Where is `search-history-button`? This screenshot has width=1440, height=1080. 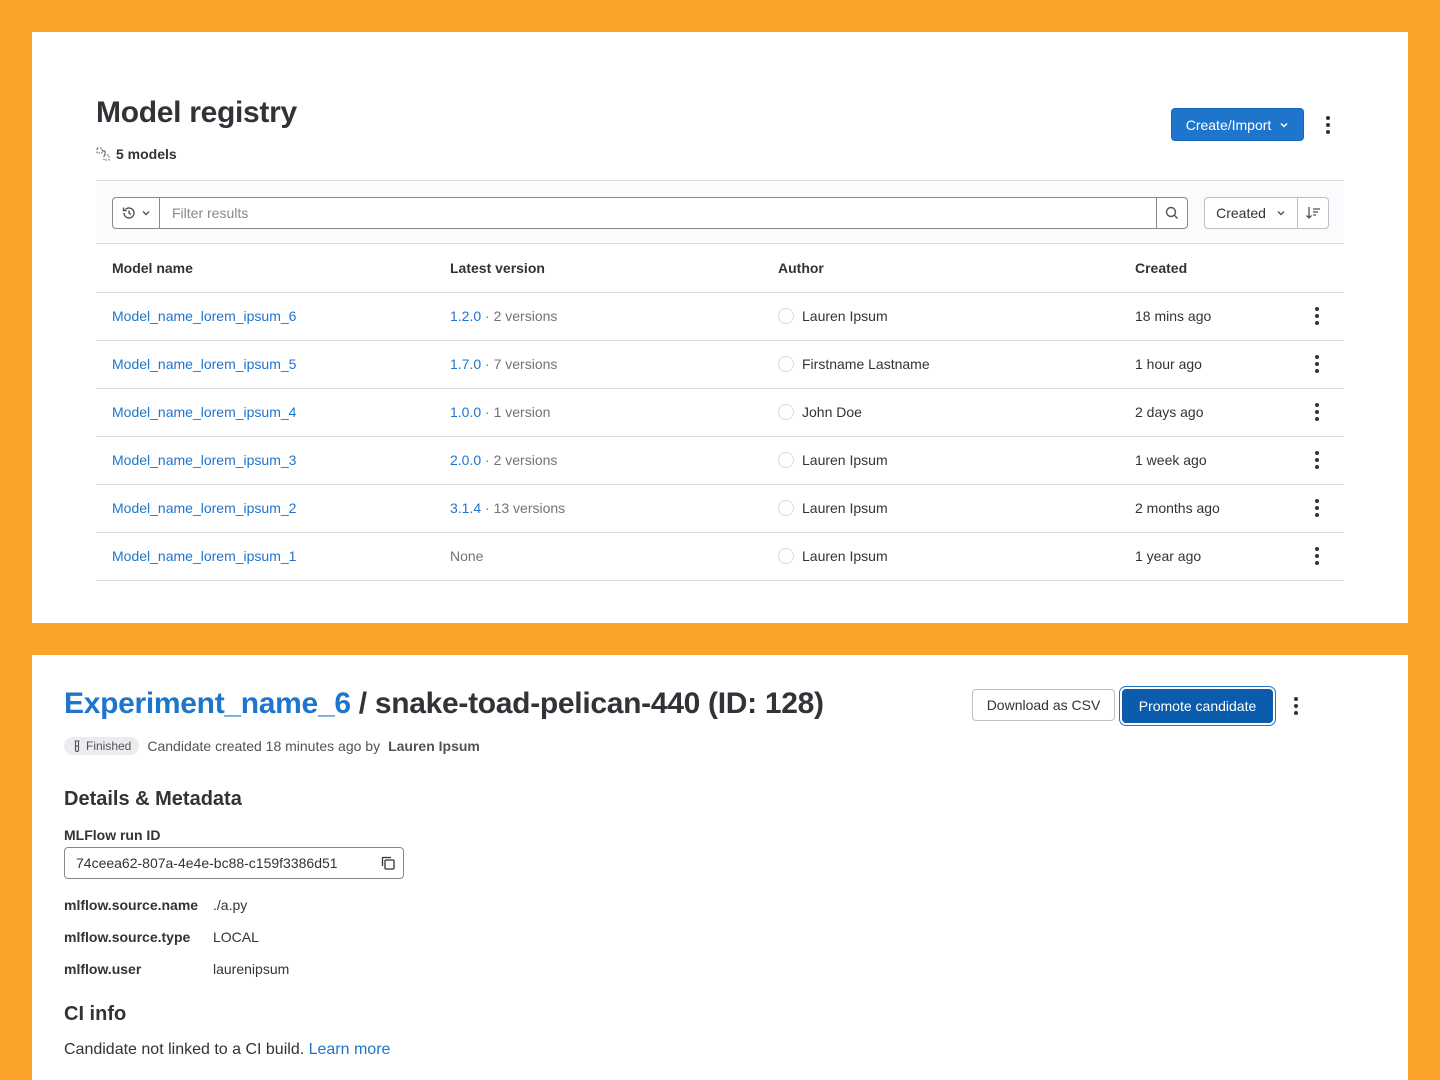
search-history-button is located at coordinates (136, 213).